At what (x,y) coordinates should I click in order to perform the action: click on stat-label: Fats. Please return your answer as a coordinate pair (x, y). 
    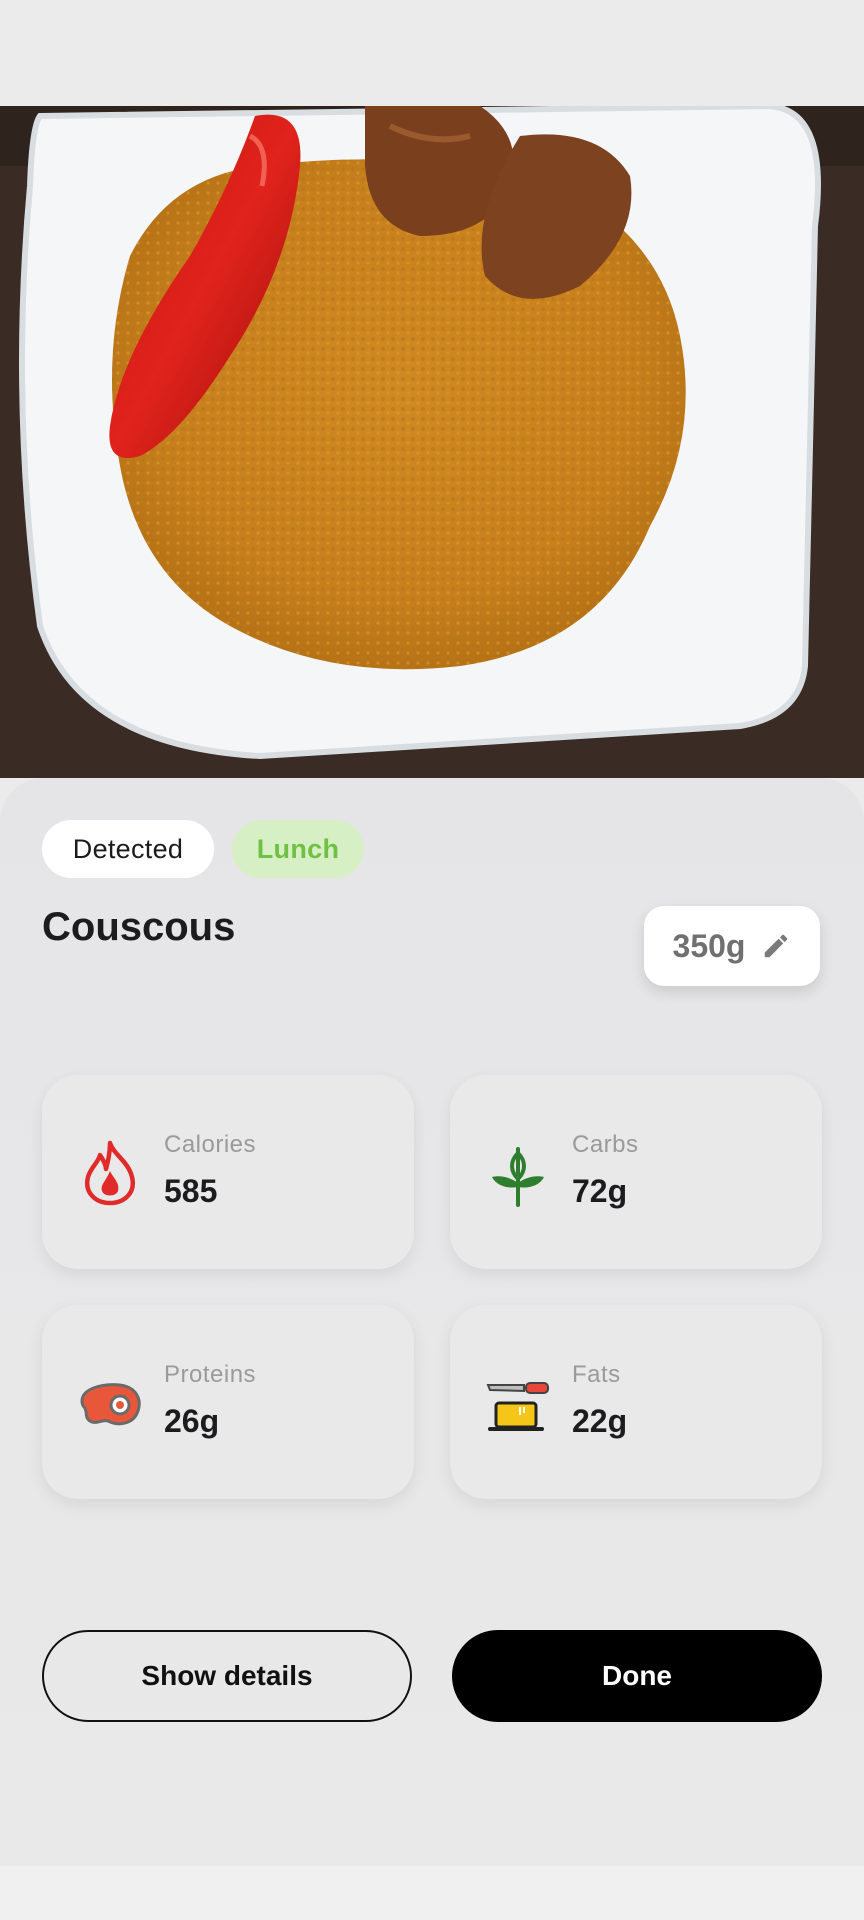
    Looking at the image, I should click on (596, 1374).